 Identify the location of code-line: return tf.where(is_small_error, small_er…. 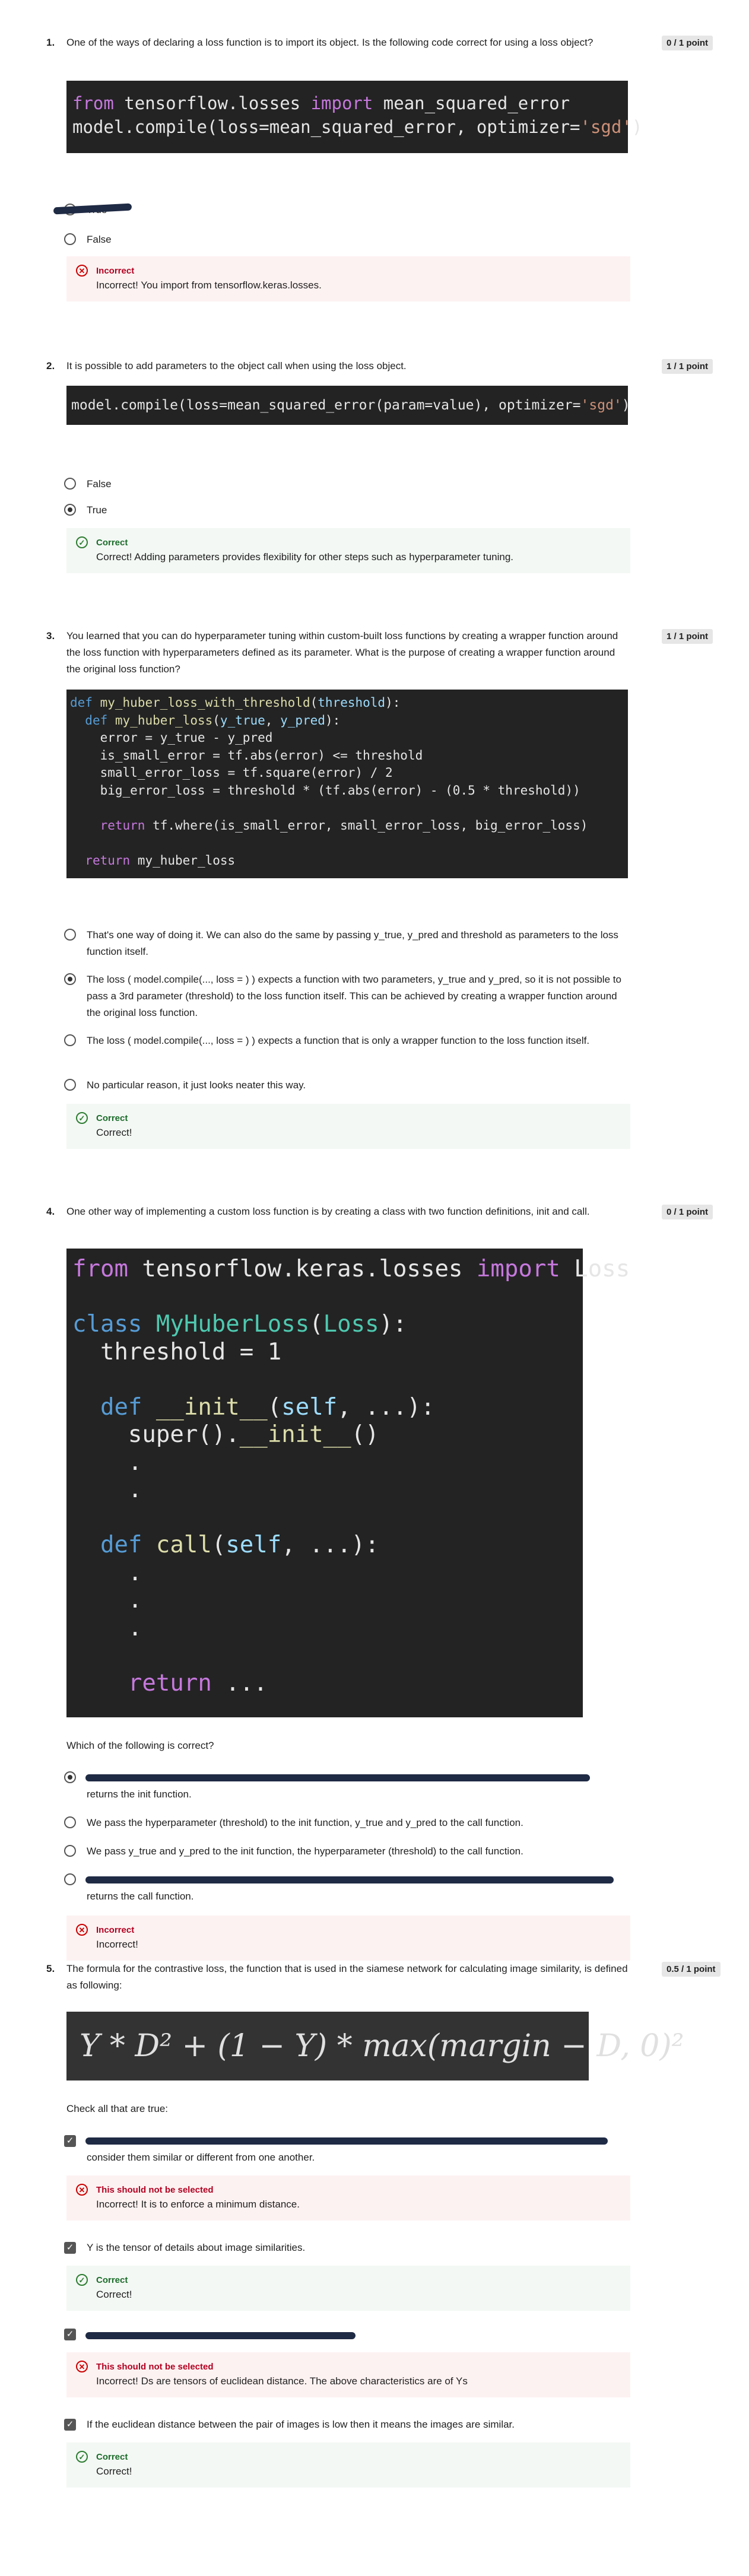
(344, 825).